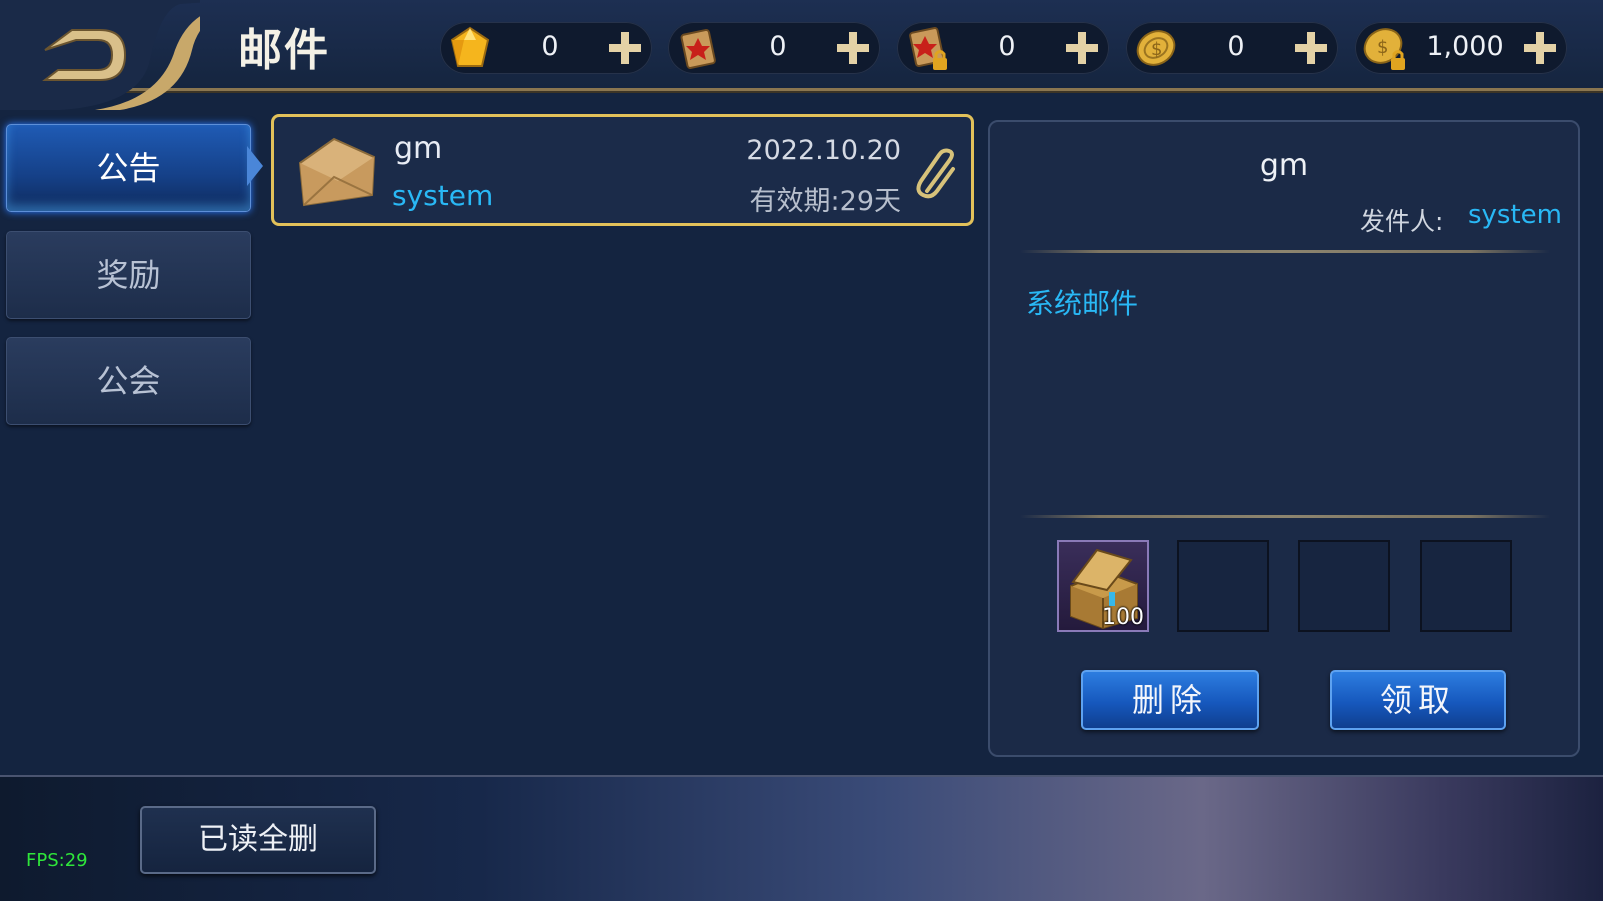 The height and width of the screenshot is (901, 1603). What do you see at coordinates (825, 201) in the screenshot?
I see `mail-expiry: 有效期:29天` at bounding box center [825, 201].